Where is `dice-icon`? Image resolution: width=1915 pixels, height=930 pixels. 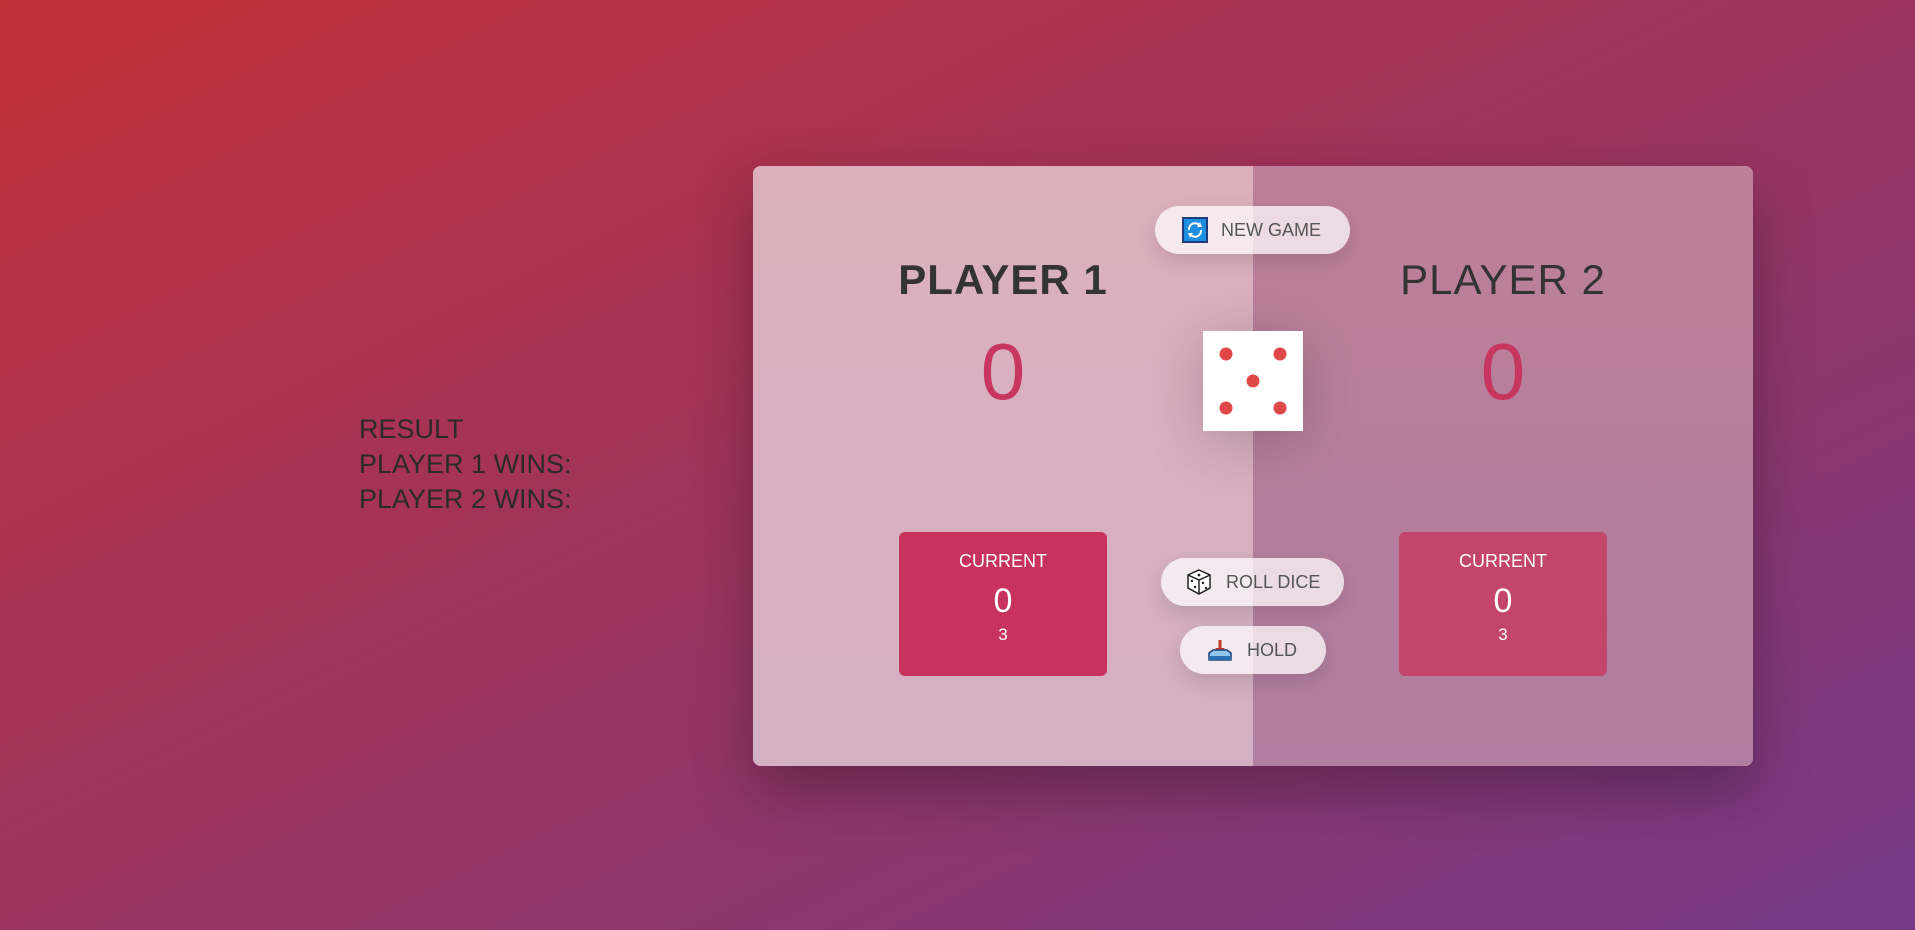
dice-icon is located at coordinates (1199, 582).